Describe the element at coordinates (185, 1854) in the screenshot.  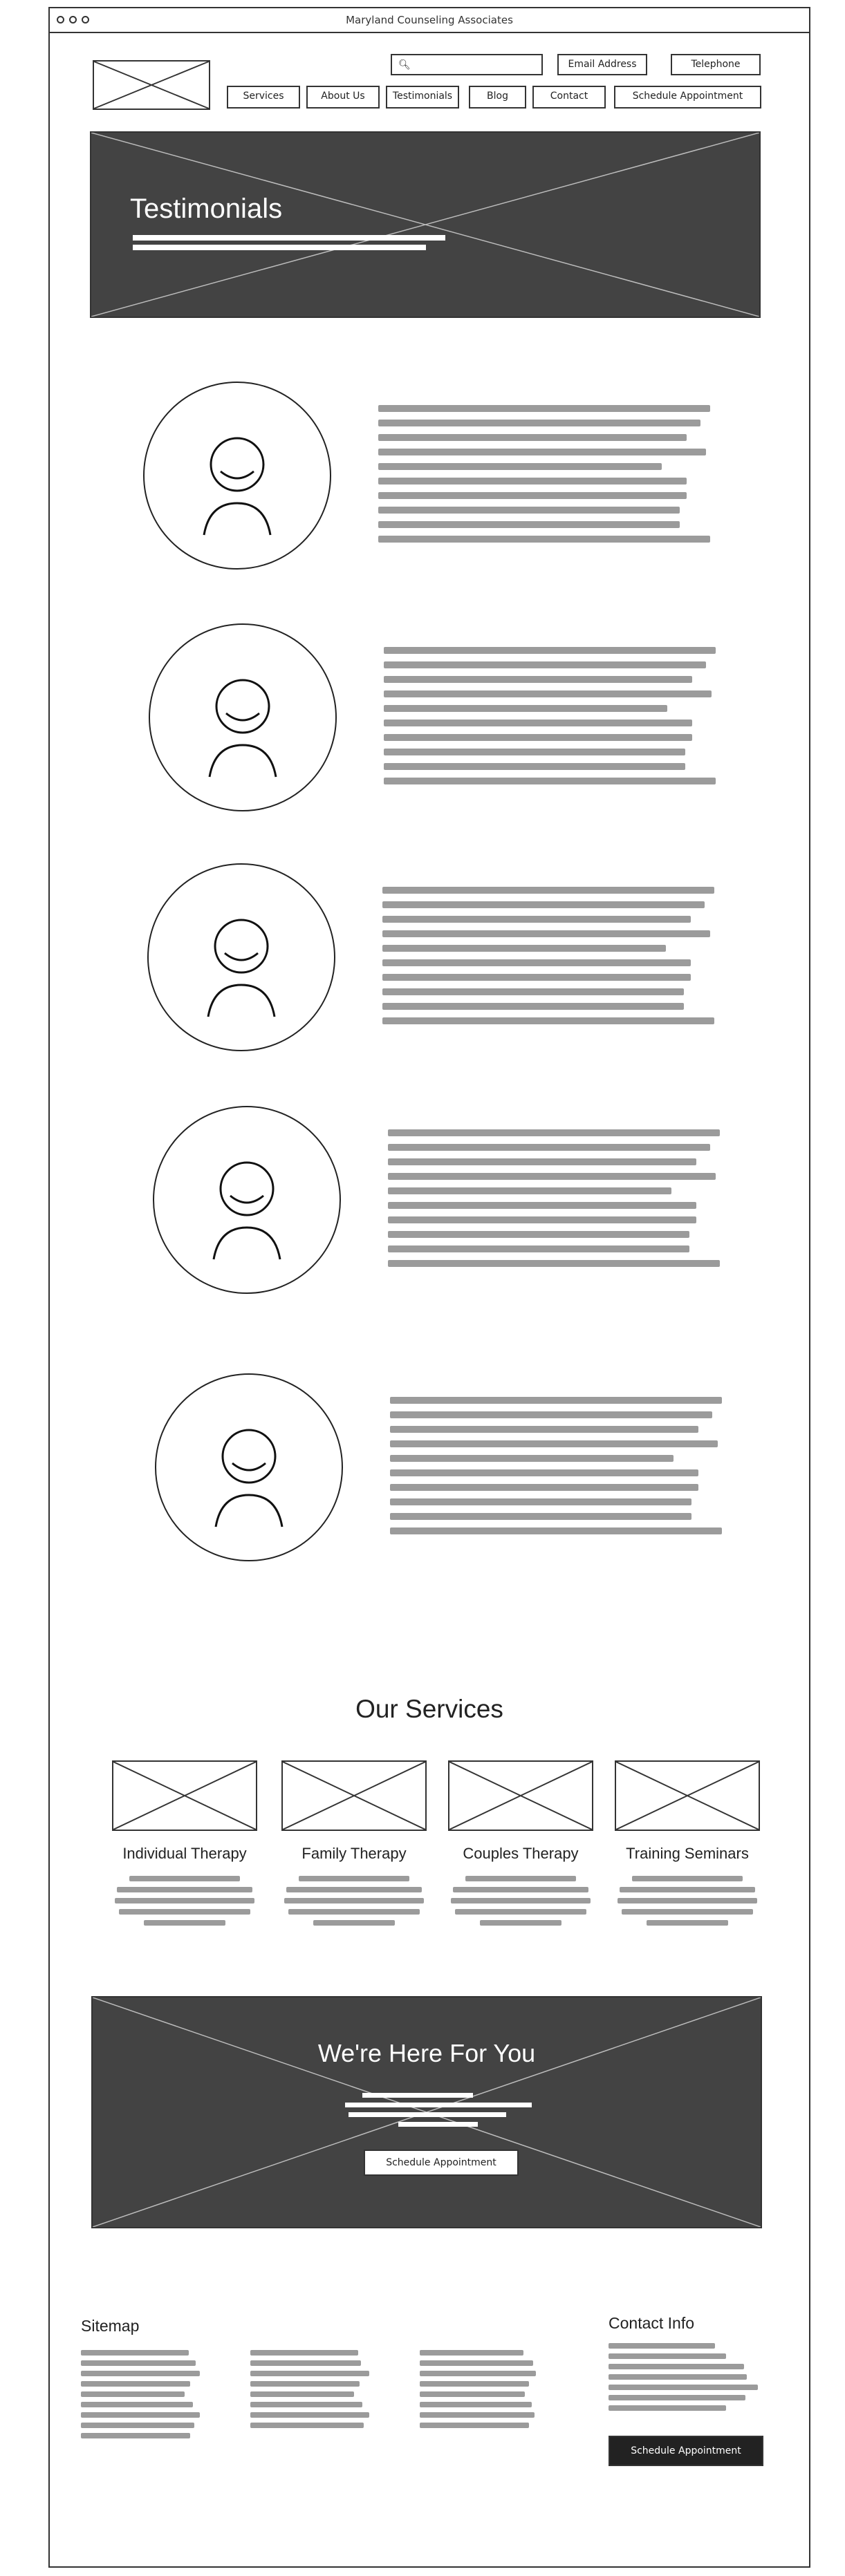
I see `service-individual-therapy-title: Individual Therapy` at that location.